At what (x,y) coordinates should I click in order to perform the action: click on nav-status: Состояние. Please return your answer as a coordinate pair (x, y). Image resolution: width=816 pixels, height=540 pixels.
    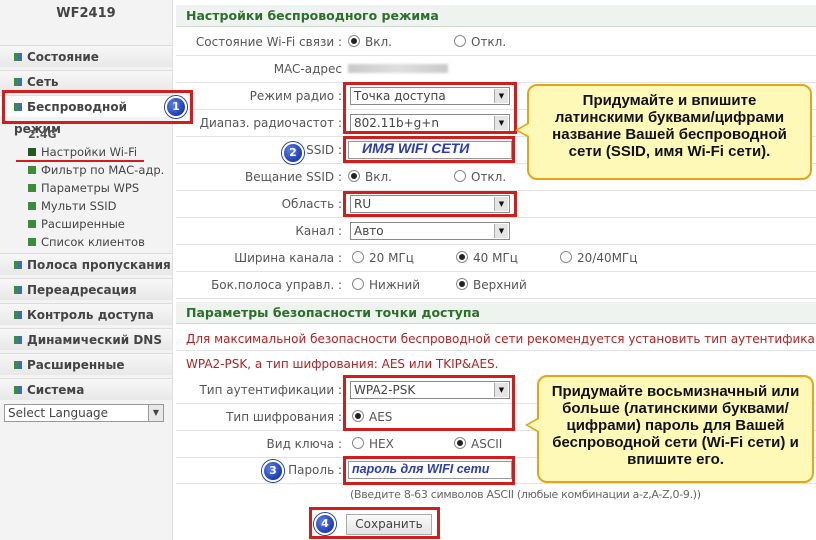
    Looking at the image, I should click on (86, 56).